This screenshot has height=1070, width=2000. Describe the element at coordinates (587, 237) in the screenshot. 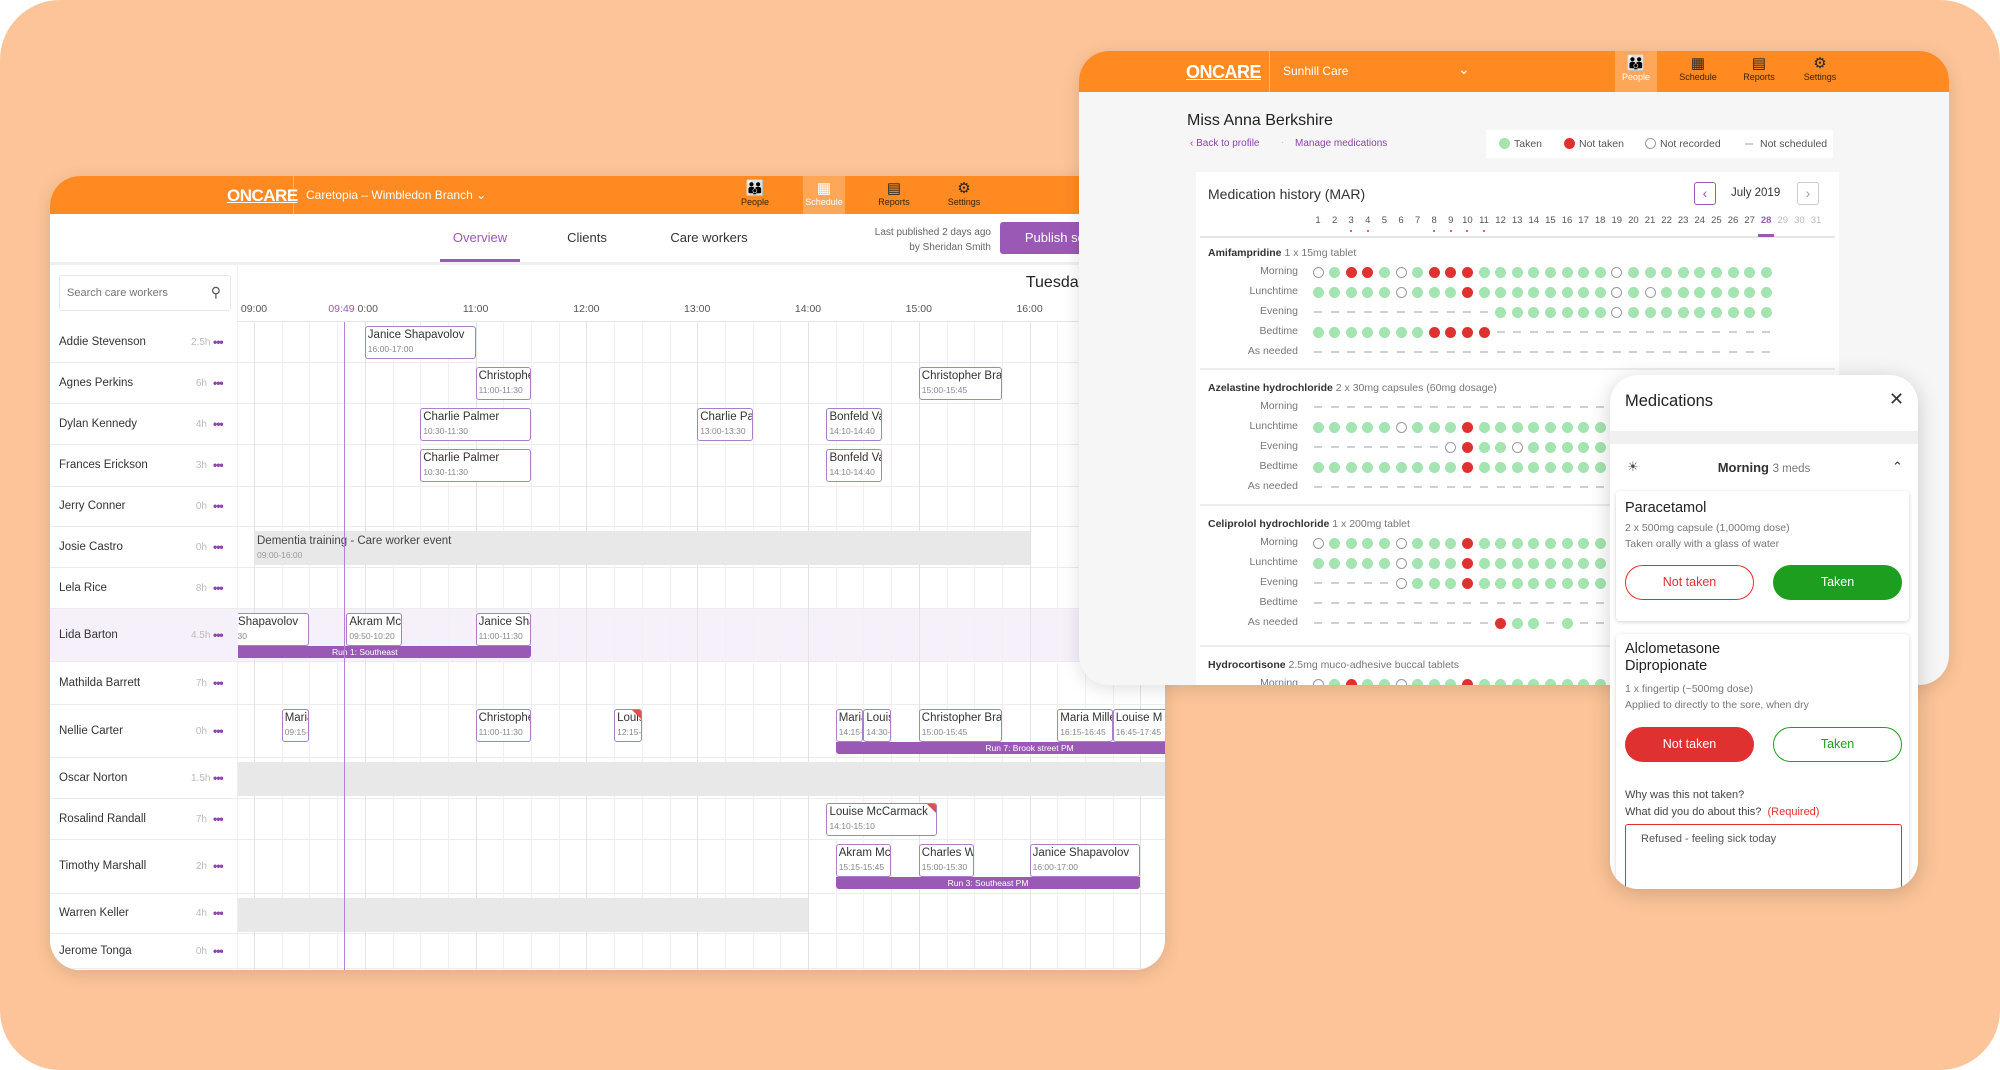

I see `tab-clients: Clients` at that location.